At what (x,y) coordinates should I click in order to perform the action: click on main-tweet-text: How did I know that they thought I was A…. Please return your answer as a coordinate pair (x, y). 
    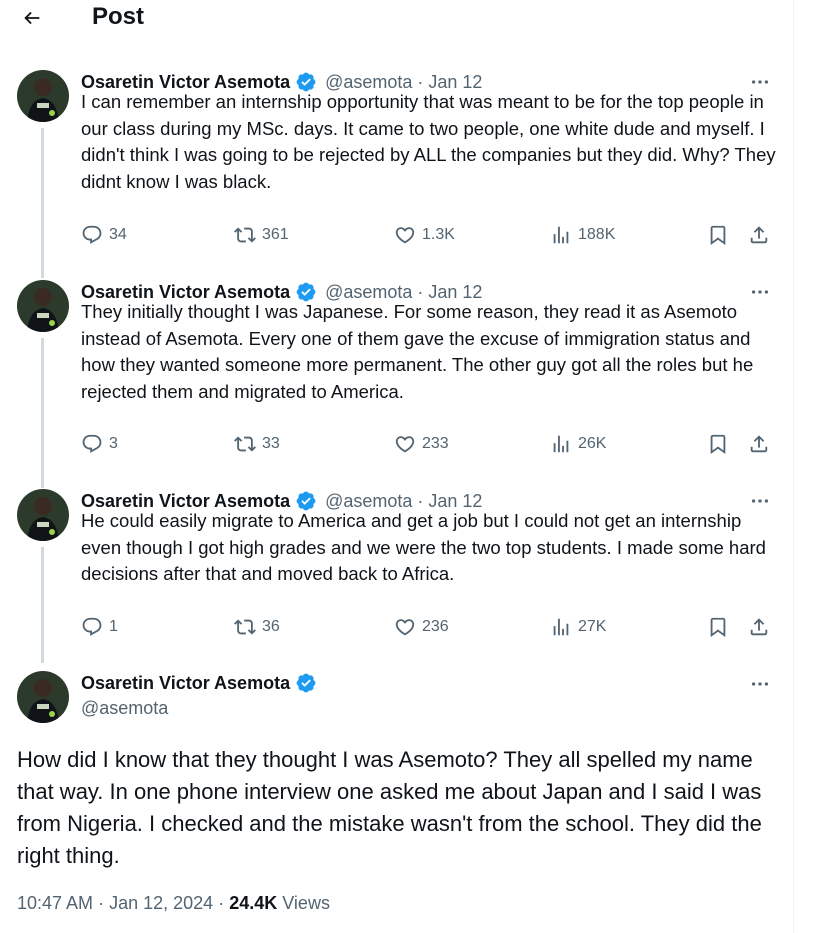
    Looking at the image, I should click on (389, 807).